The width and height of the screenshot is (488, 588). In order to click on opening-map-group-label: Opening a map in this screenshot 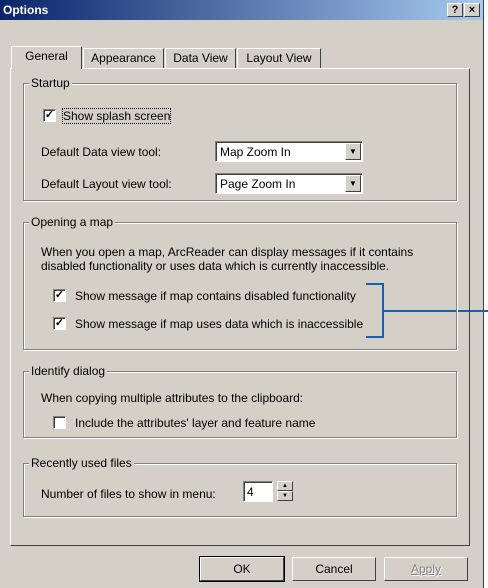, I will do `click(72, 222)`.